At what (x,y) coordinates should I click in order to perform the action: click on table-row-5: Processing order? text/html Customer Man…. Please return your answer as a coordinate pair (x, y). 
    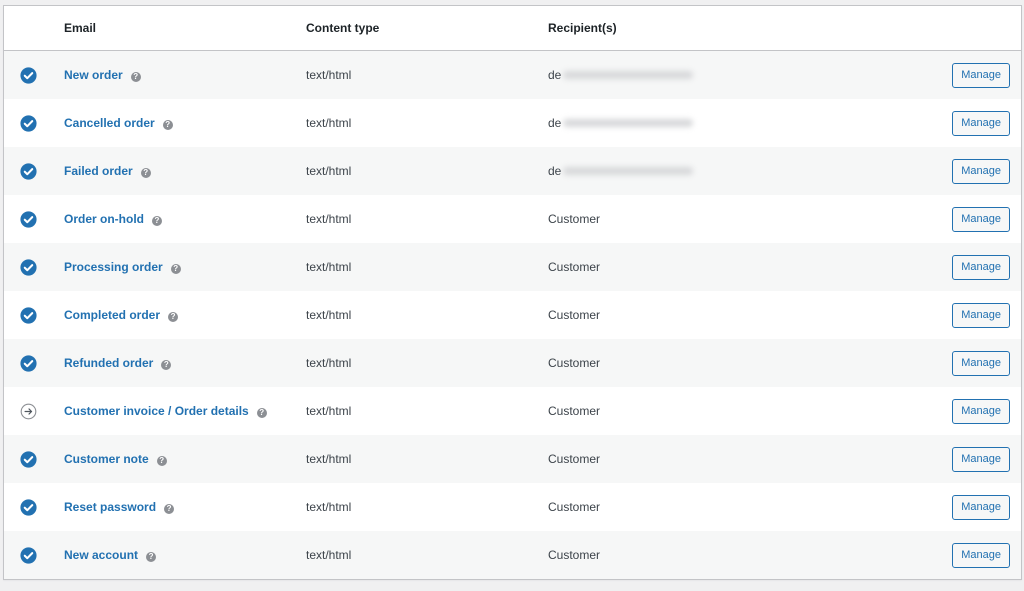
    Looking at the image, I should click on (512, 267).